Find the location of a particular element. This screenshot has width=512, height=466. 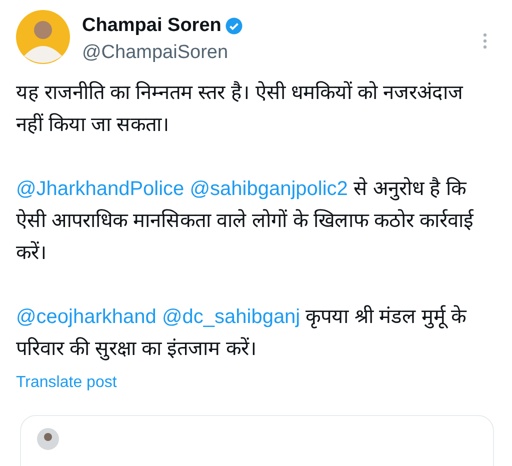

mention-link: @ceojharkhand is located at coordinates (86, 317).